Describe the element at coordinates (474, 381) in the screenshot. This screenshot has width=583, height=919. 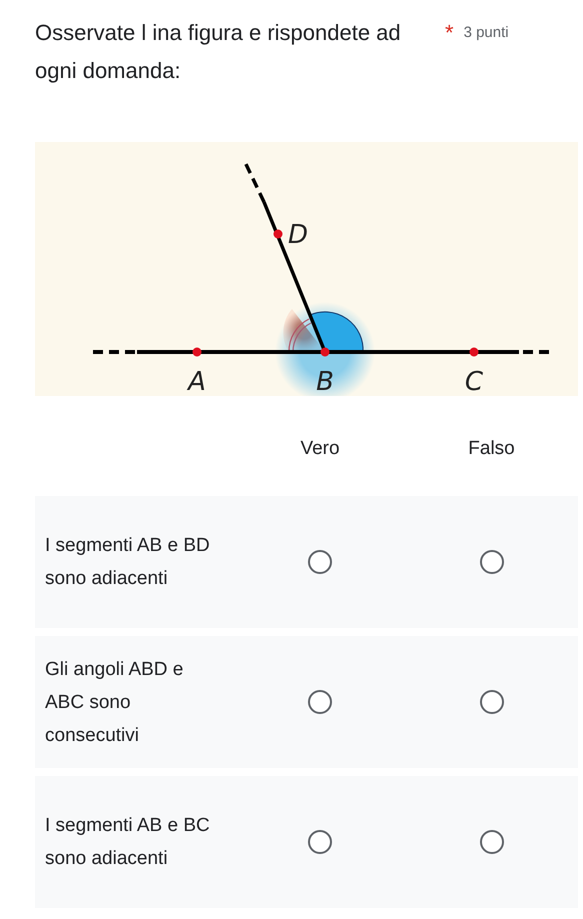
I see `point-label: C` at that location.